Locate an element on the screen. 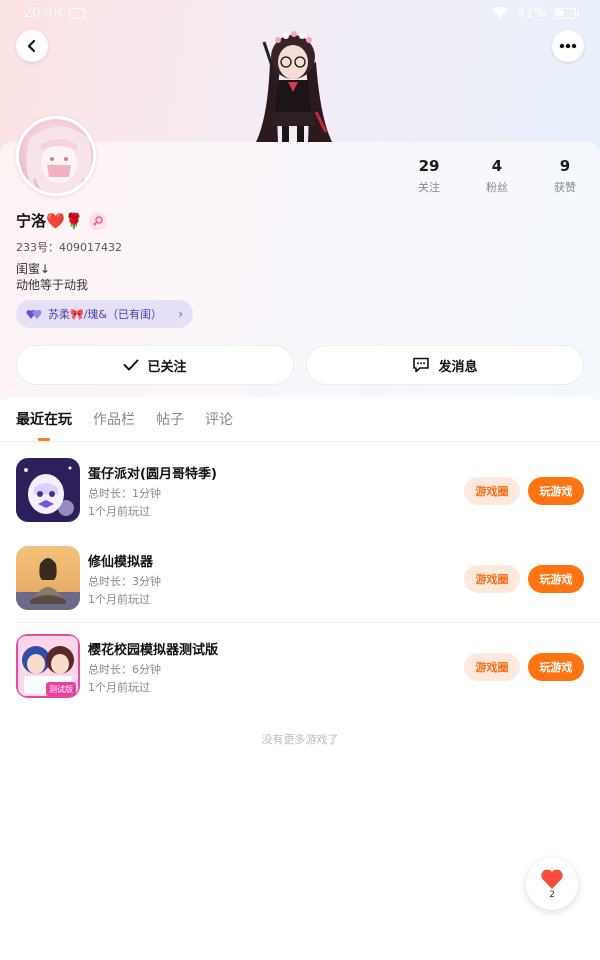 The width and height of the screenshot is (600, 960). no-more-games-text: 没有更多游戏了 is located at coordinates (300, 739).